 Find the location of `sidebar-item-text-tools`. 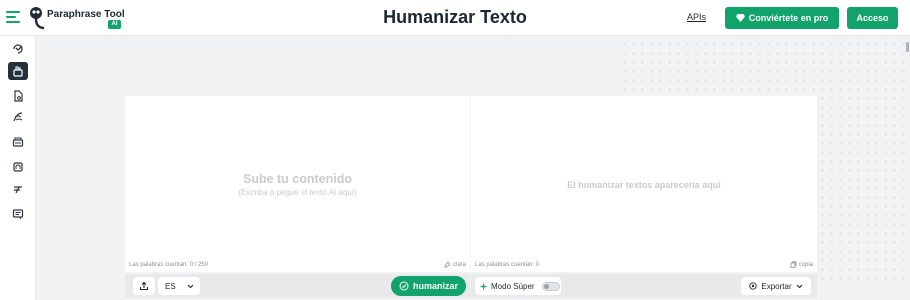

sidebar-item-text-tools is located at coordinates (18, 117).